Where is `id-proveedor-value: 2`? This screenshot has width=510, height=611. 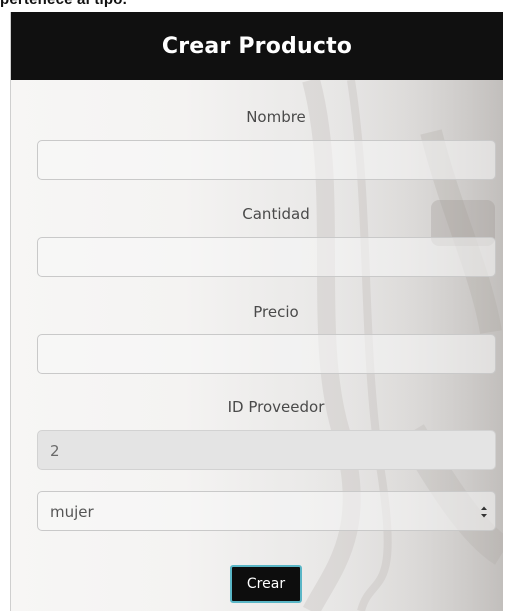 id-proveedor-value: 2 is located at coordinates (55, 451).